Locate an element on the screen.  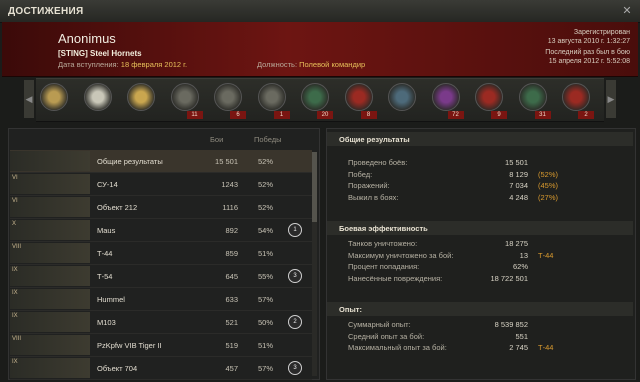
tier-label: X is located at coordinates (14, 224).